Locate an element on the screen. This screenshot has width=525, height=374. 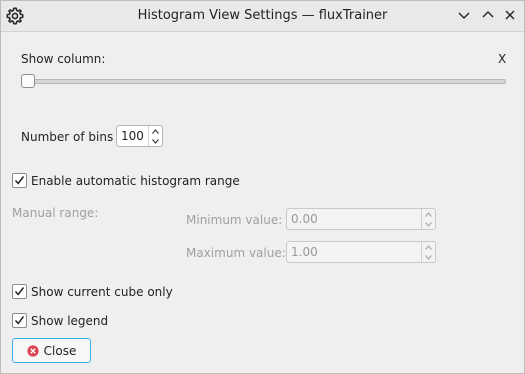
window-title: Histogram View Settings — fluxTrainer is located at coordinates (262, 15).